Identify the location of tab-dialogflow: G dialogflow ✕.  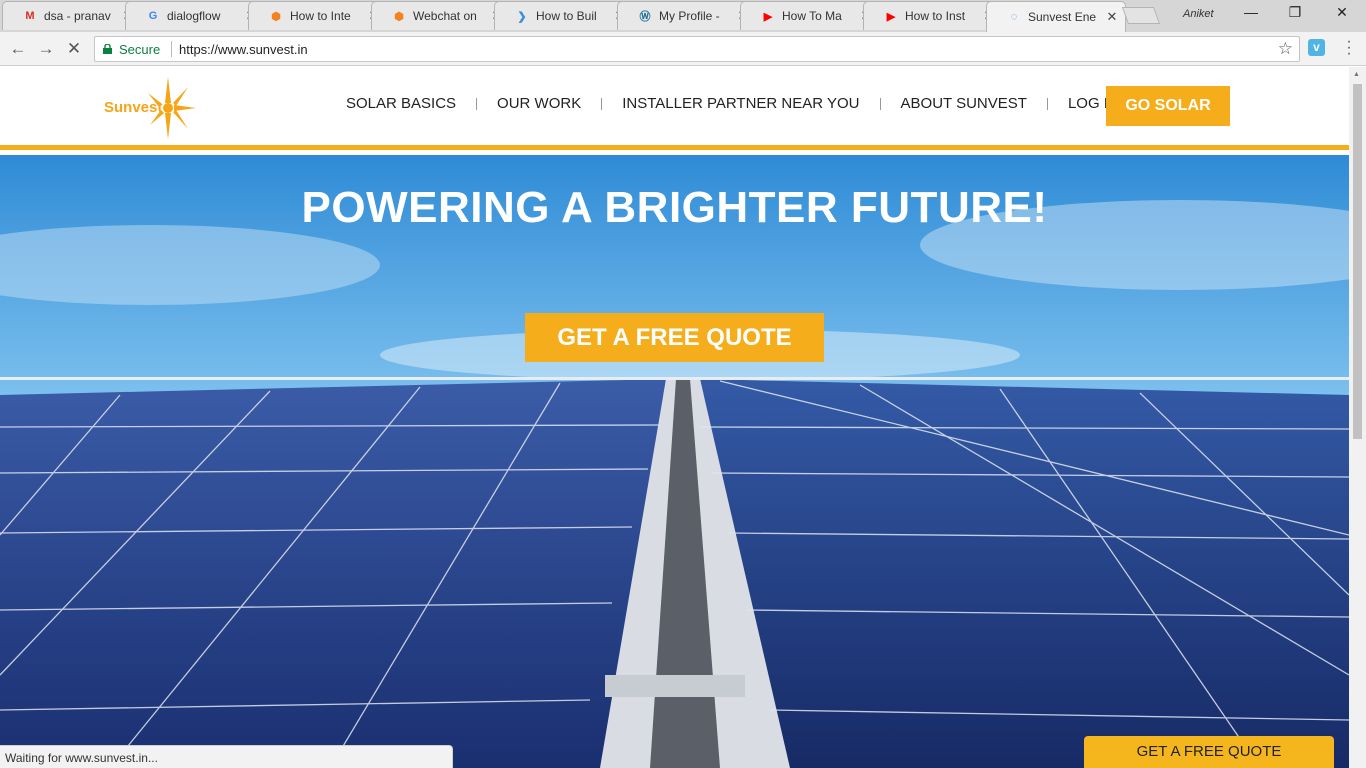
(195, 15).